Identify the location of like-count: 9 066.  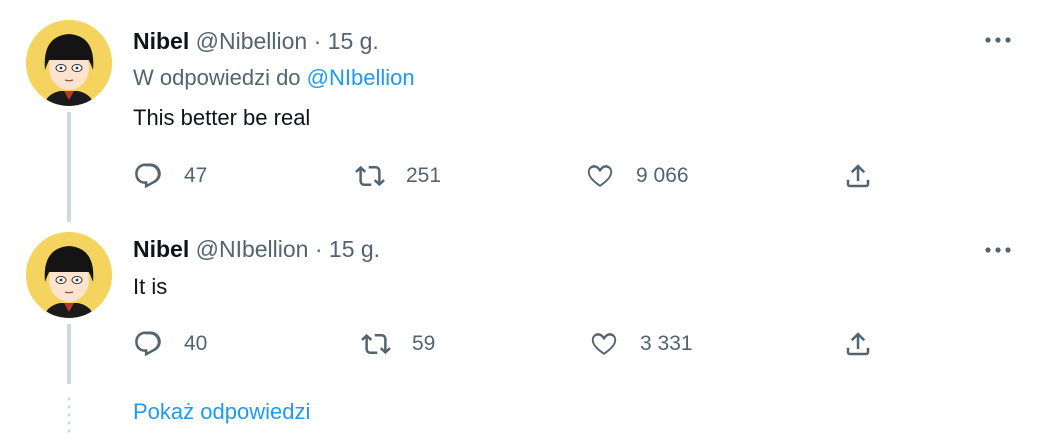
(662, 175).